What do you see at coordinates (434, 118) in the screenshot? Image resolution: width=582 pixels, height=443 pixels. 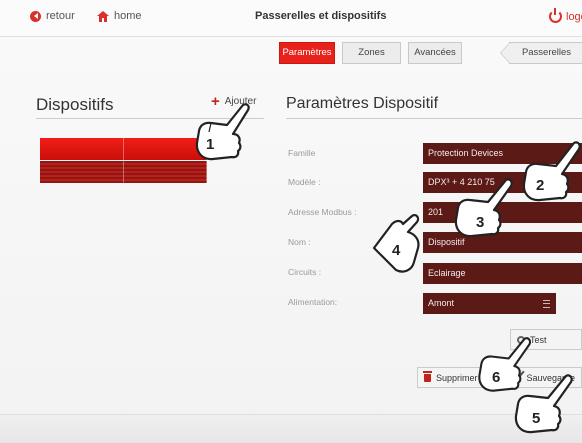 I see `divider` at bounding box center [434, 118].